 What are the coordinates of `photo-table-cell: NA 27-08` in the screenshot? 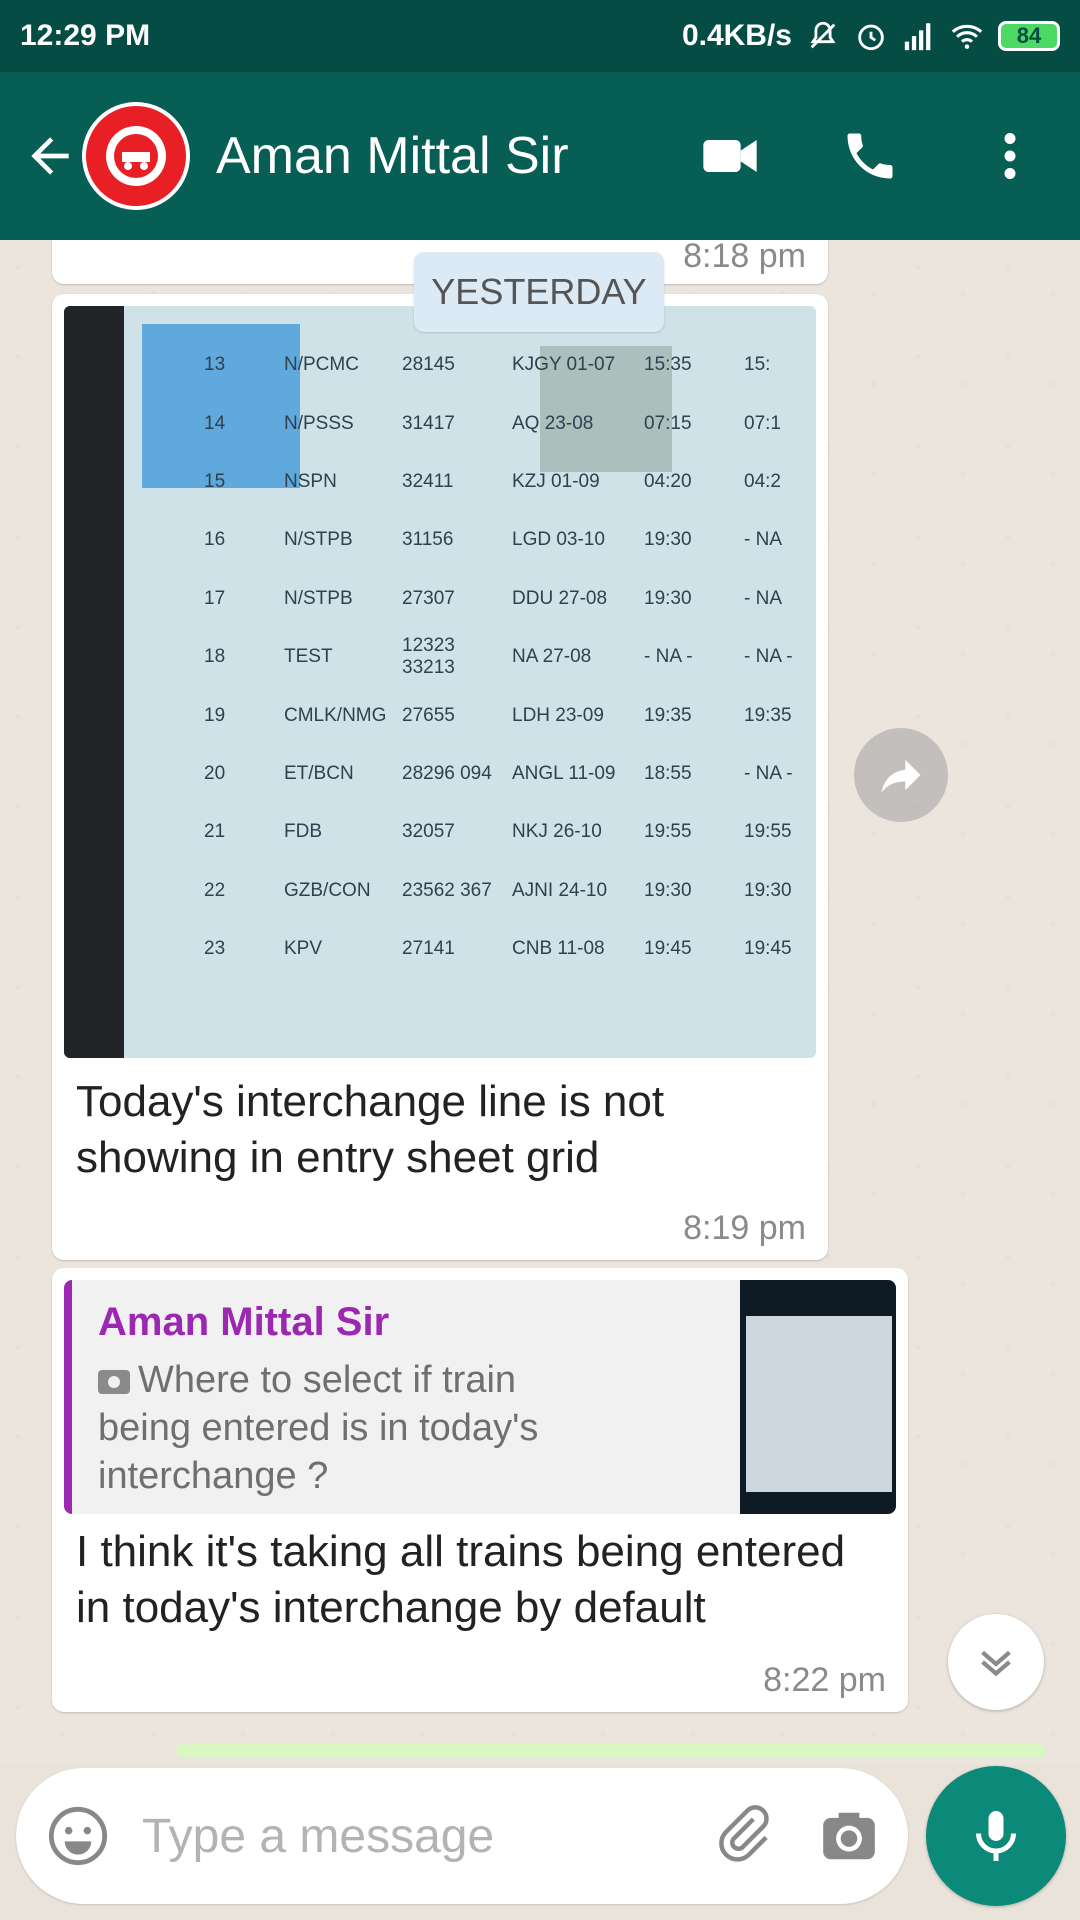 It's located at (552, 657).